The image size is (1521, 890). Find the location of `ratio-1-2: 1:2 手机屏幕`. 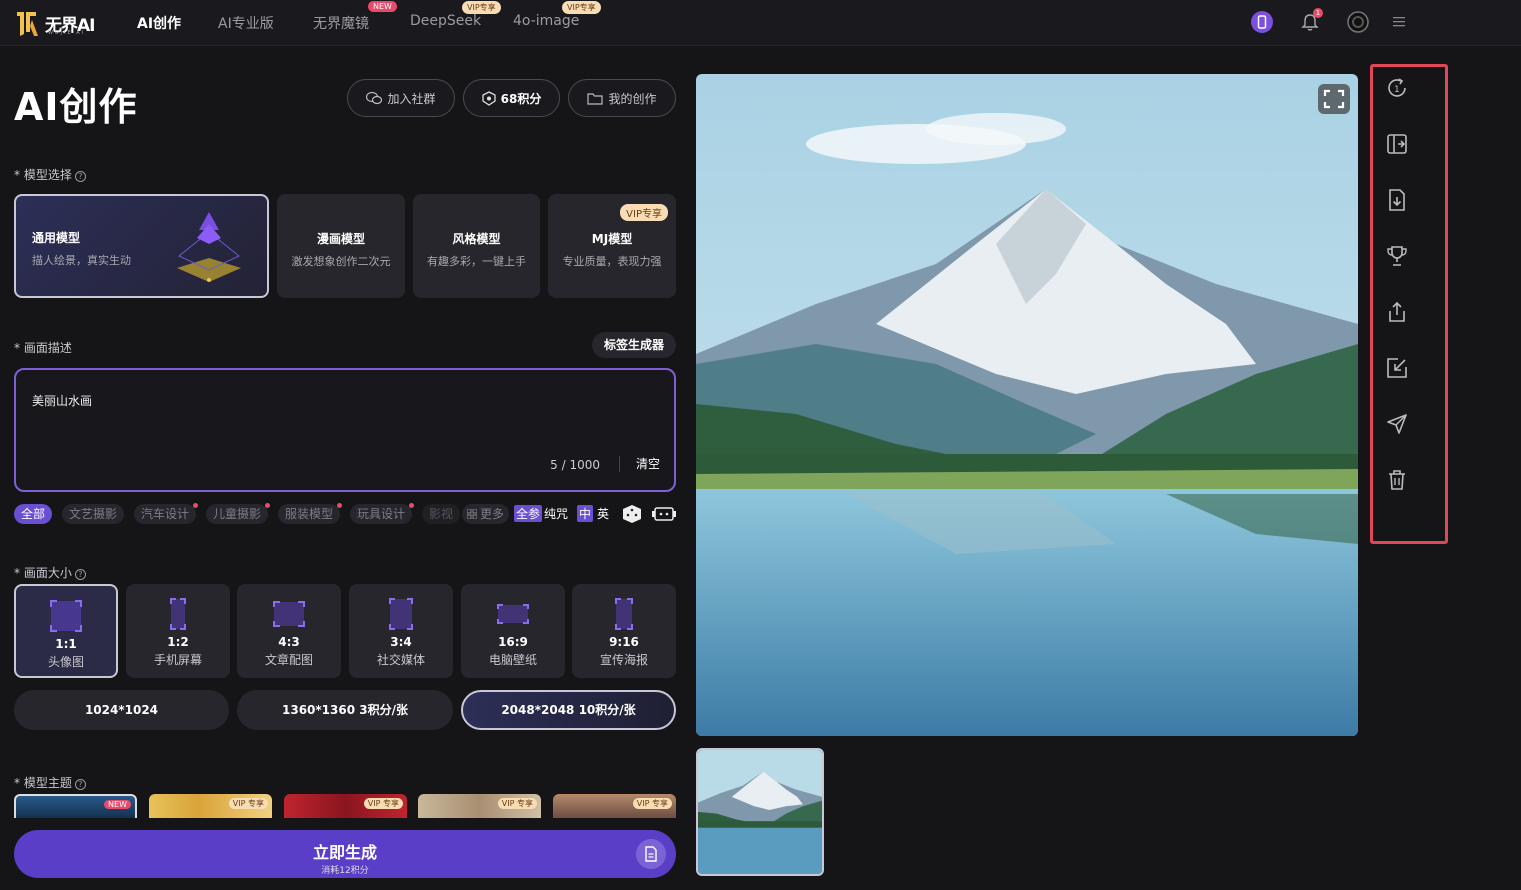

ratio-1-2: 1:2 手机屏幕 is located at coordinates (178, 631).